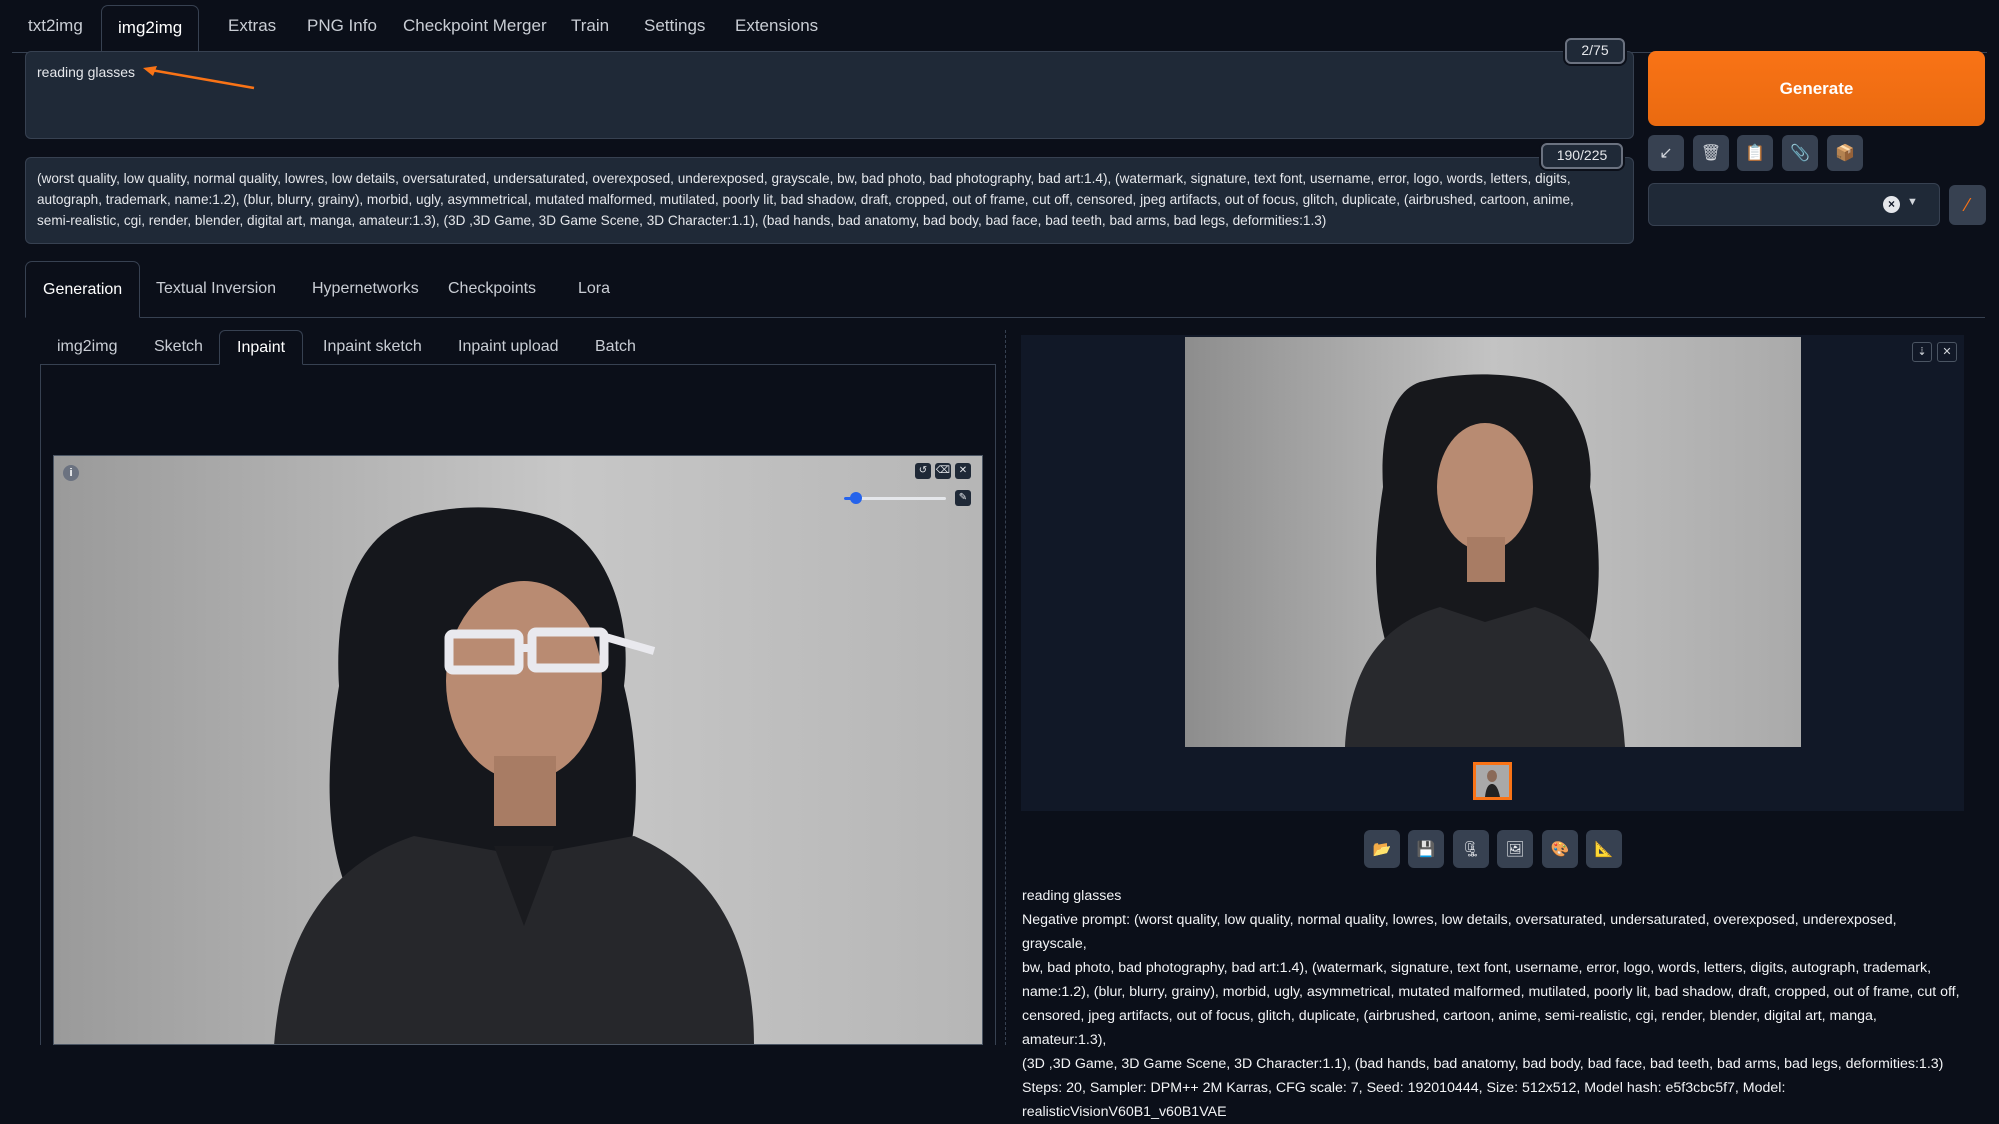 This screenshot has width=1999, height=1124. Describe the element at coordinates (1560, 849) in the screenshot. I see `palette-icon: 🎨` at that location.